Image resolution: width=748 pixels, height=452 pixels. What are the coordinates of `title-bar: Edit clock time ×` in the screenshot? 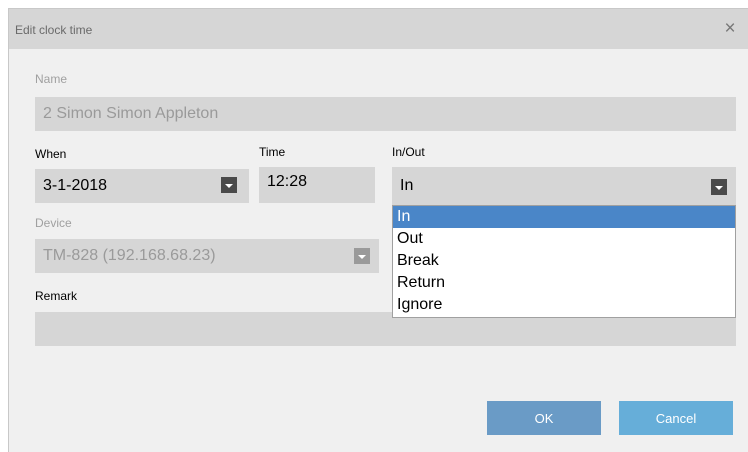 It's located at (378, 29).